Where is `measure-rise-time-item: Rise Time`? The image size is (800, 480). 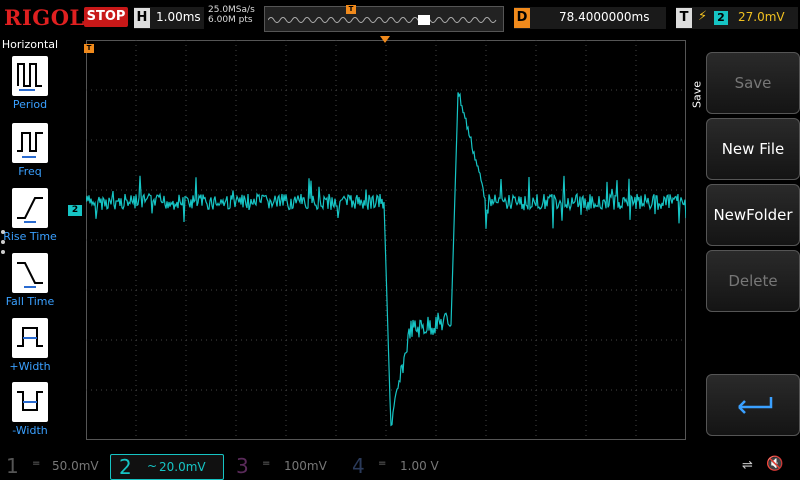
measure-rise-time-item: Rise Time is located at coordinates (30, 219).